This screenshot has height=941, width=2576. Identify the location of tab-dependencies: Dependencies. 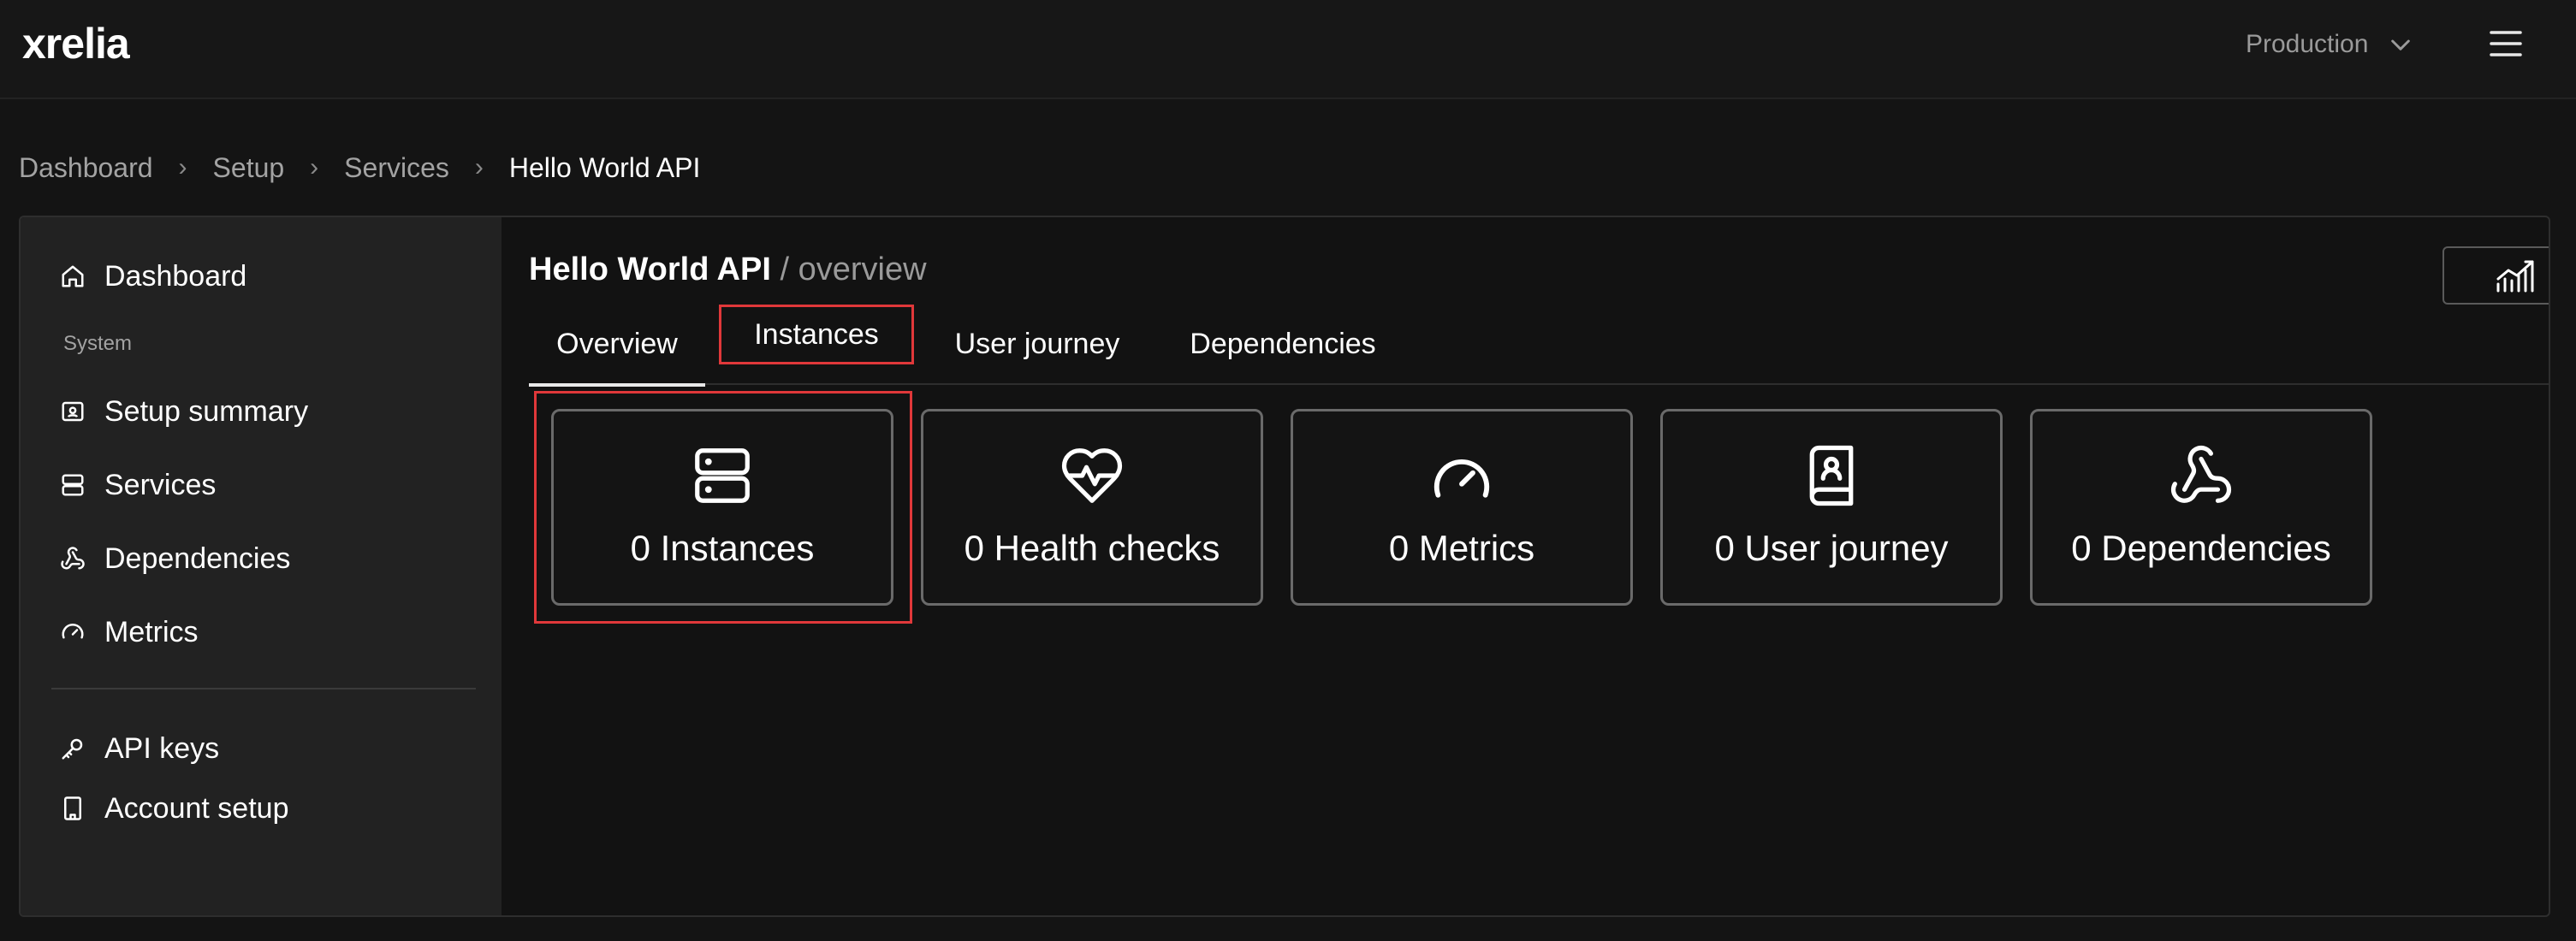
(1282, 344).